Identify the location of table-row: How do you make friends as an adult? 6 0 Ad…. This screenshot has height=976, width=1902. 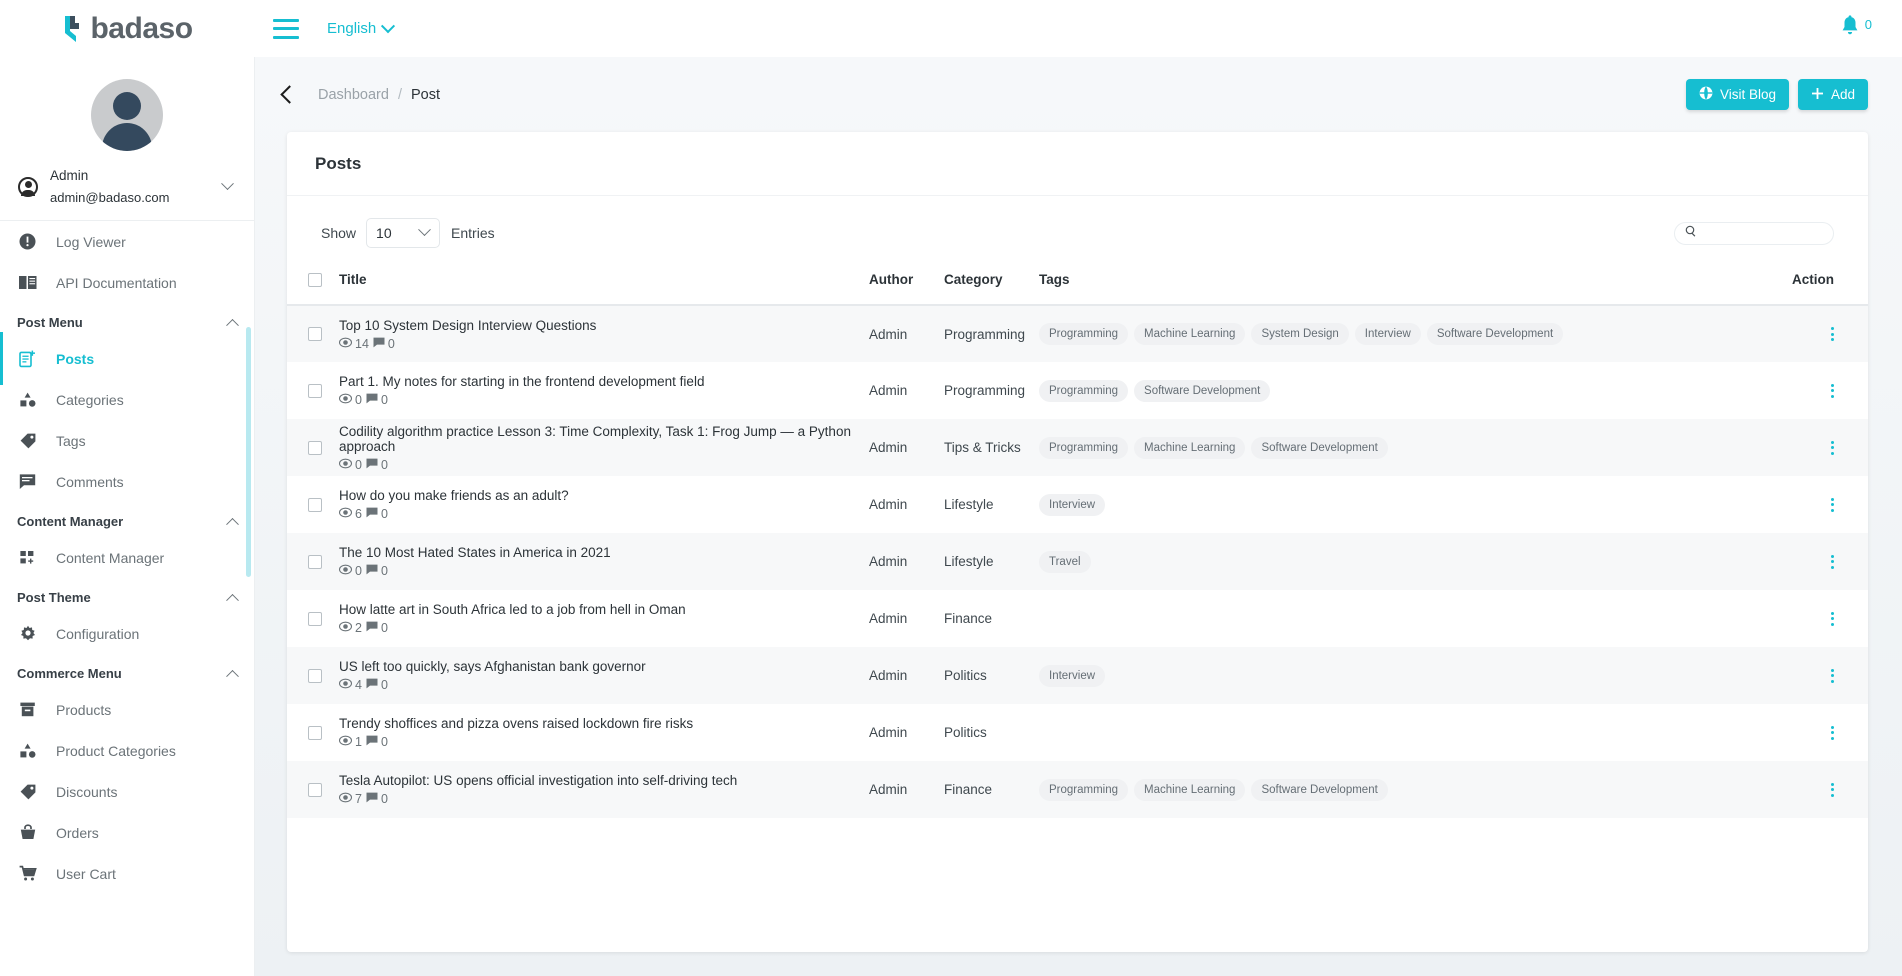
(1077, 504).